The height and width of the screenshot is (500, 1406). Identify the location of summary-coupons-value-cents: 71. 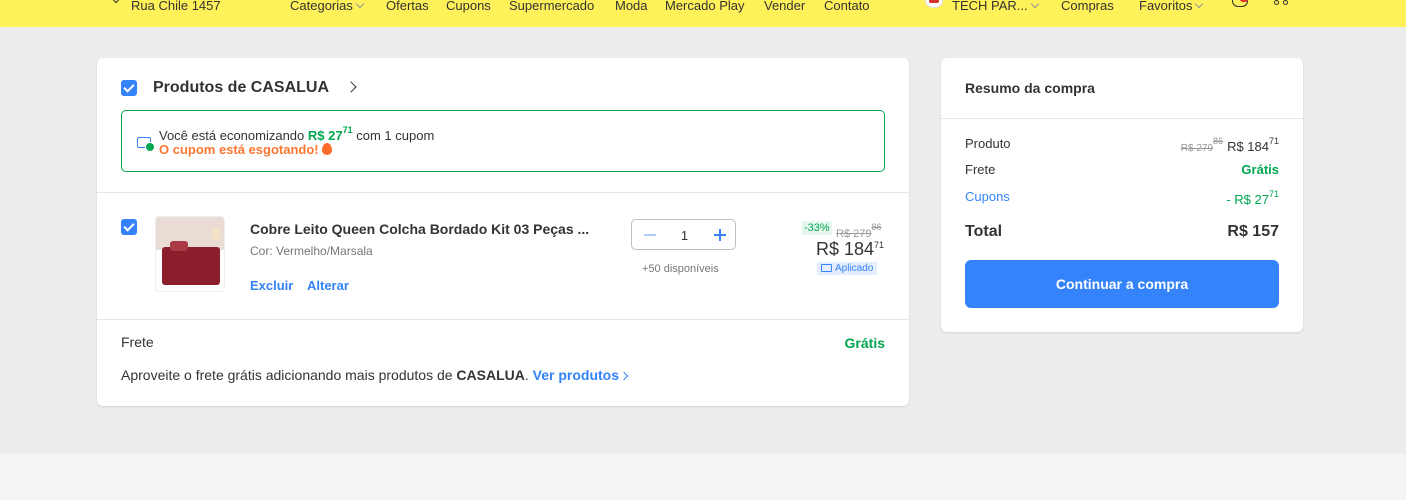
(1273, 194).